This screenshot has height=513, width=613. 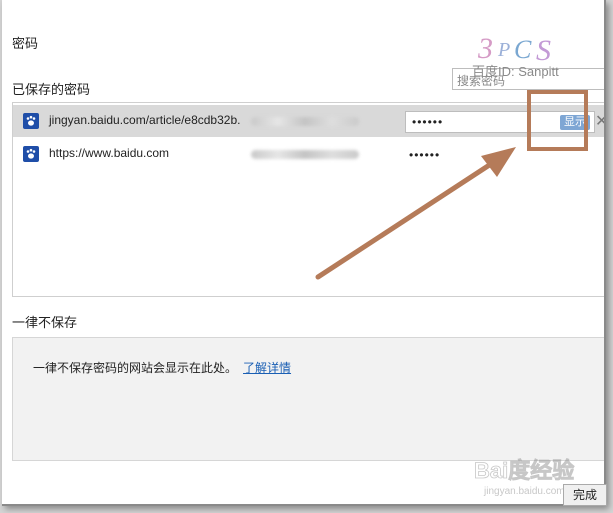 I want to click on svg-text: C, so click(x=523, y=49).